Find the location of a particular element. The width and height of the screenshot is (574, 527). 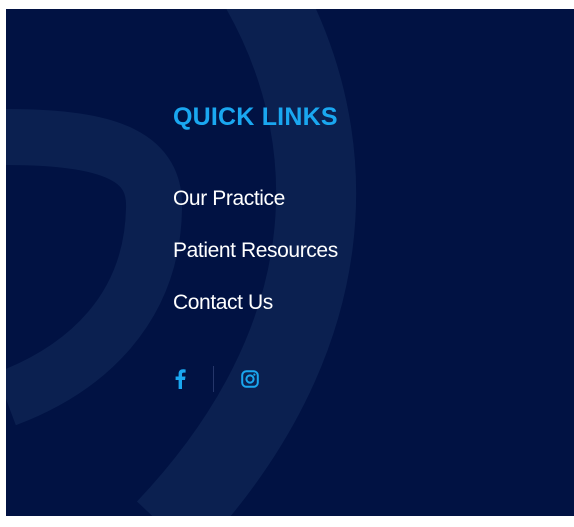

social-links is located at coordinates (216, 379).